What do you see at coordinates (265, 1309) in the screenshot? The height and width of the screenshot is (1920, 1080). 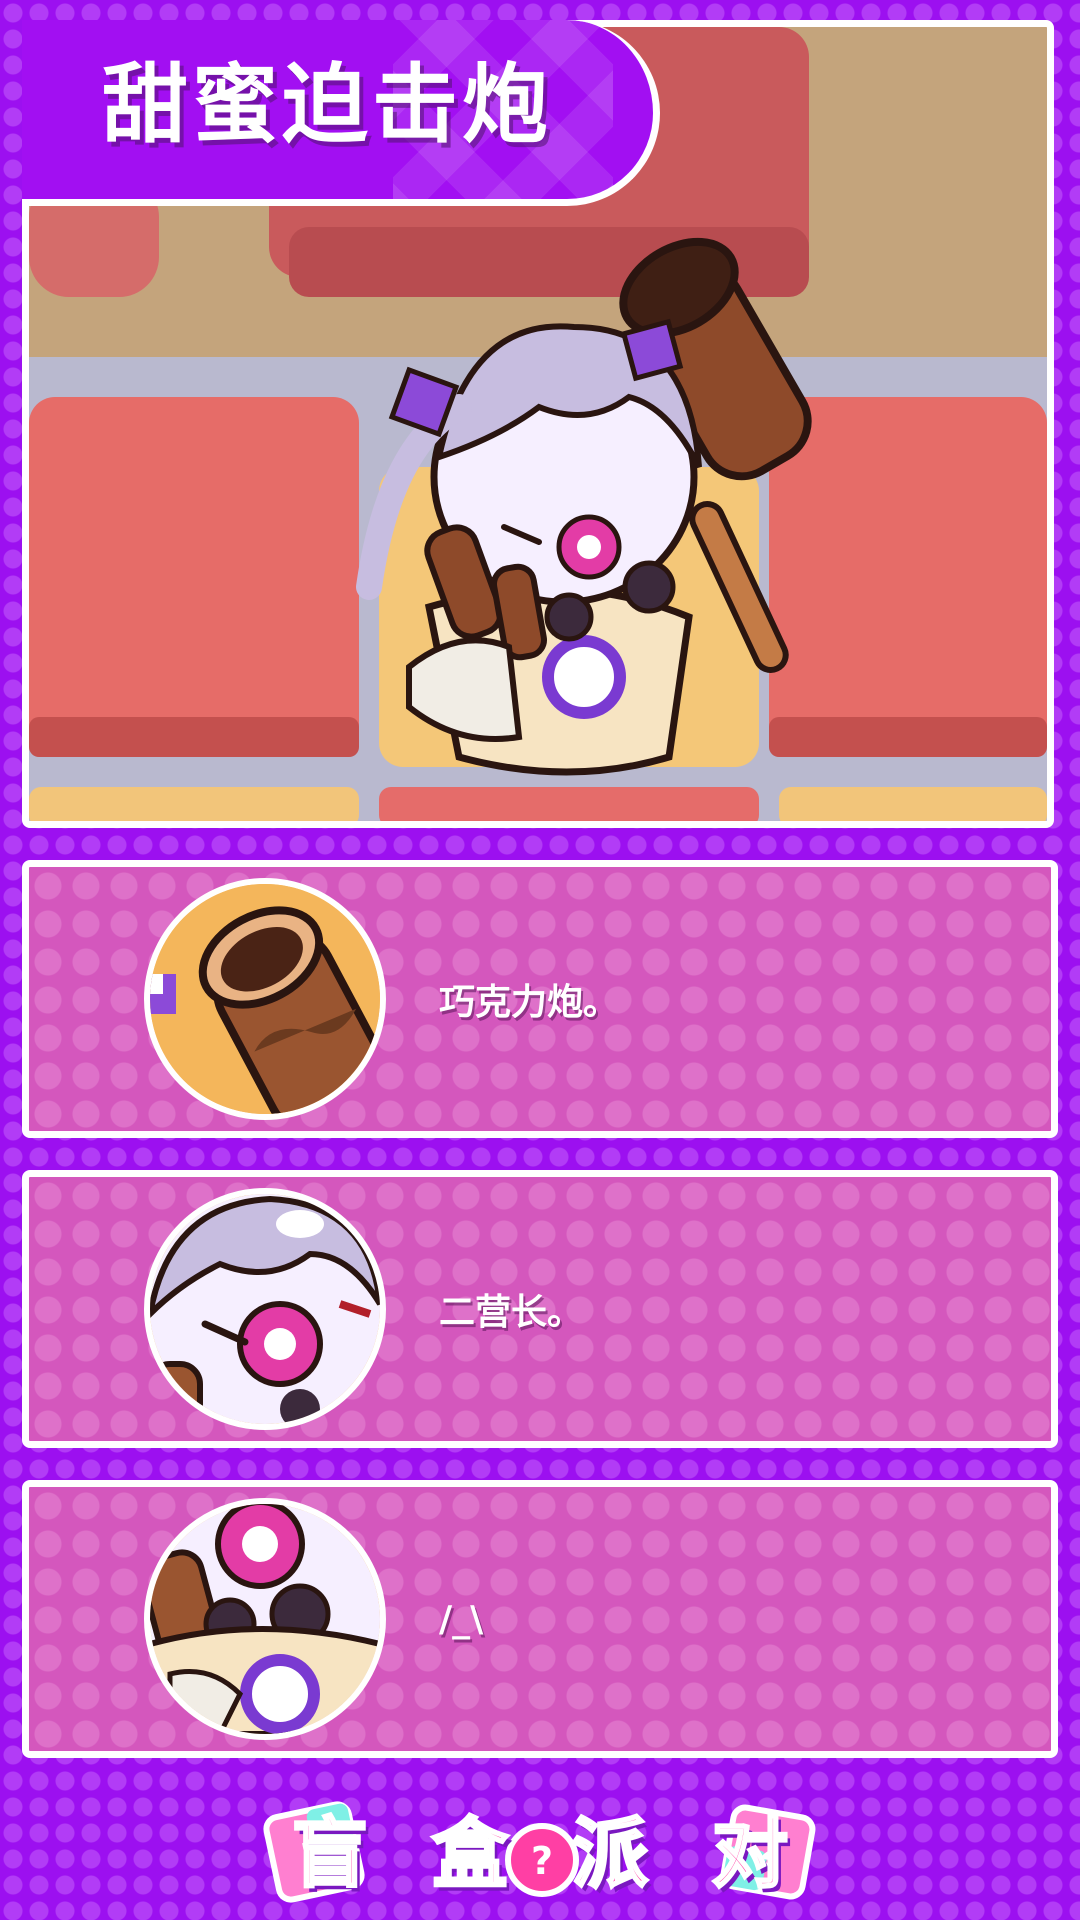 I see `character-face-icon` at bounding box center [265, 1309].